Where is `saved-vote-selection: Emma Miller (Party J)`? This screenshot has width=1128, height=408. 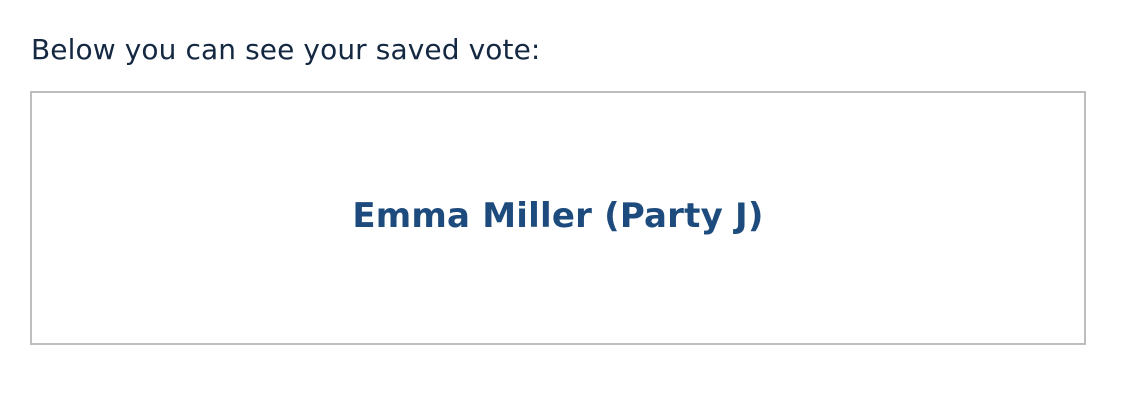
saved-vote-selection: Emma Miller (Party J) is located at coordinates (558, 216).